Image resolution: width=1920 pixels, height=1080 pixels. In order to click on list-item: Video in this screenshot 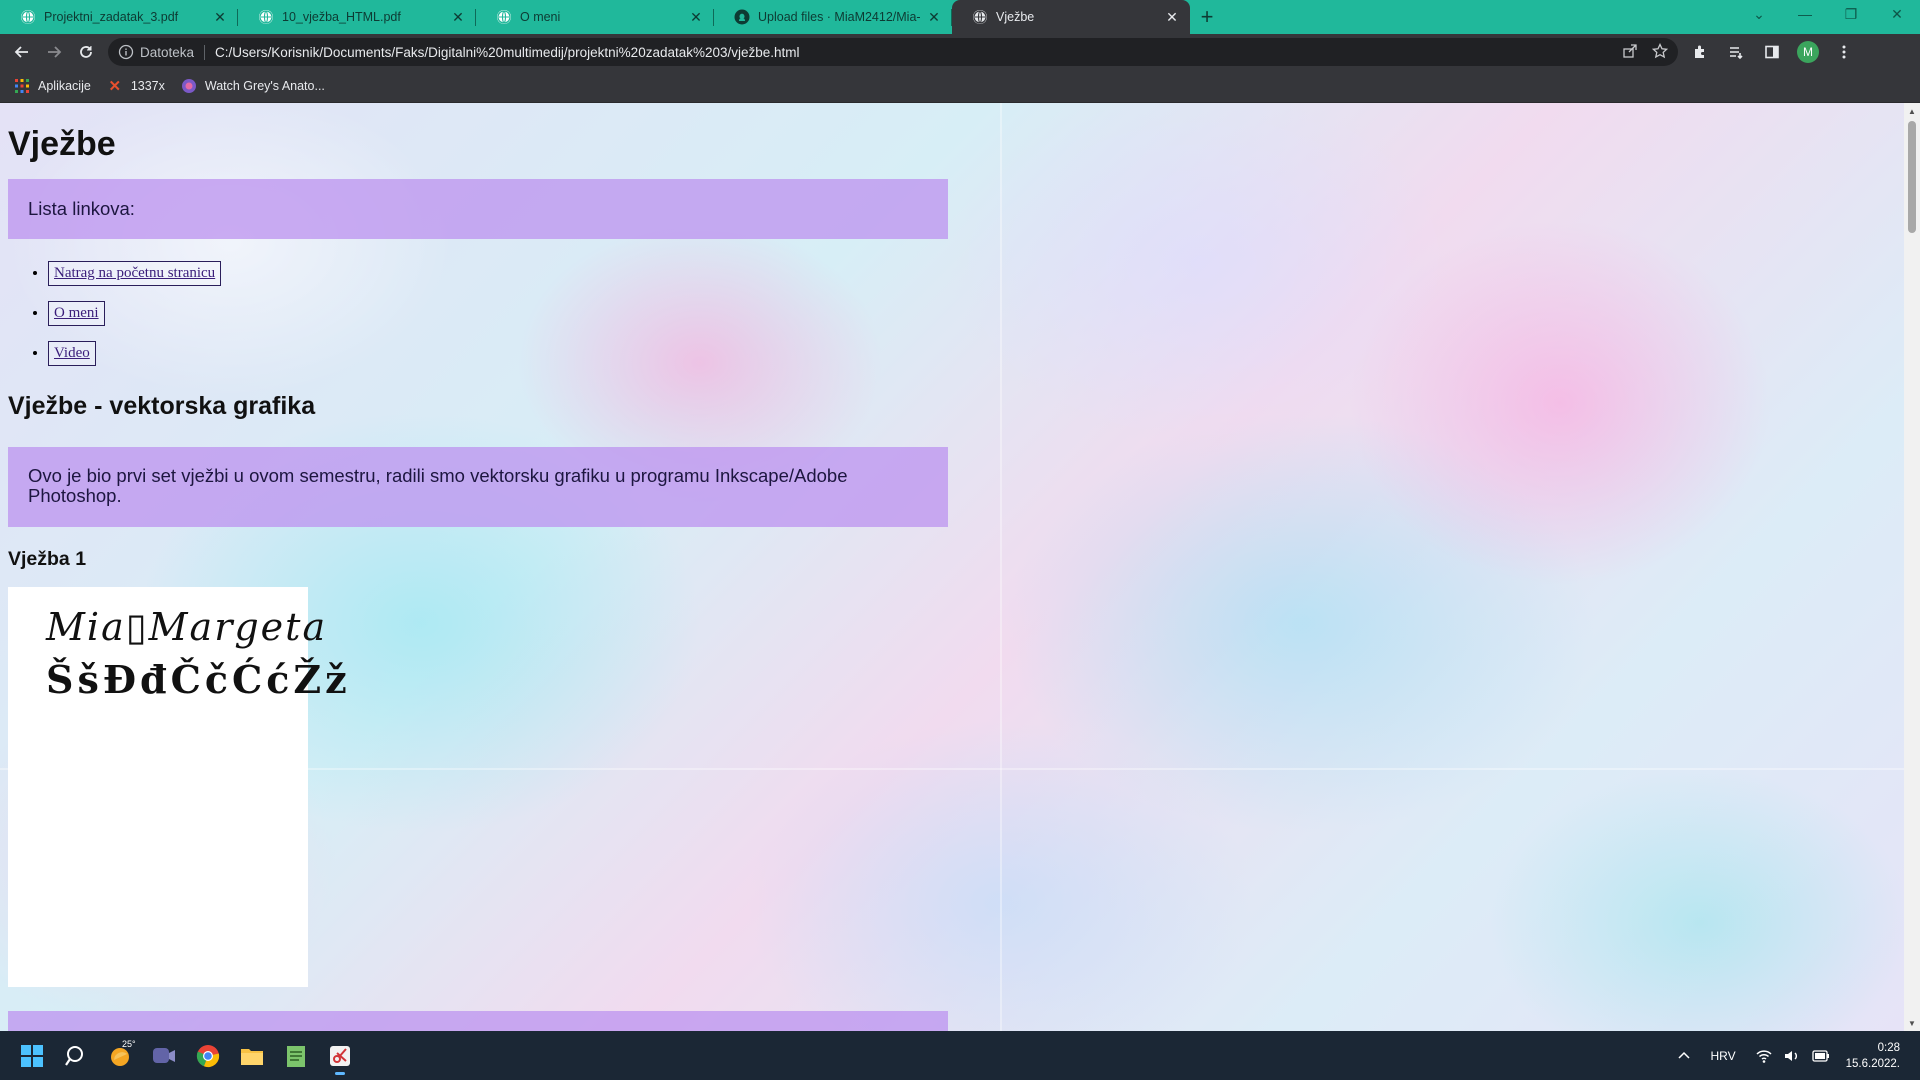, I will do `click(498, 361)`.